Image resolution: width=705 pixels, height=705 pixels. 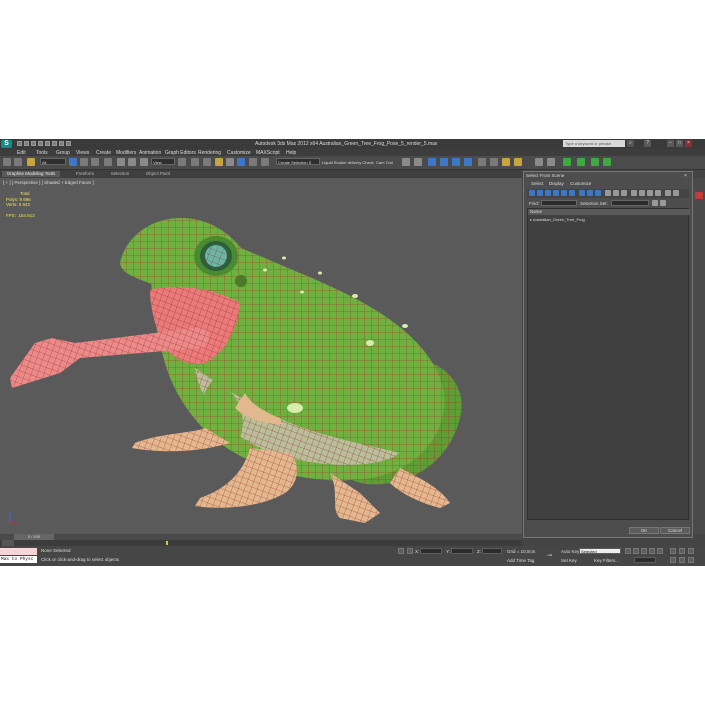 What do you see at coordinates (556, 183) in the screenshot?
I see `dialog-menu-display: Display` at bounding box center [556, 183].